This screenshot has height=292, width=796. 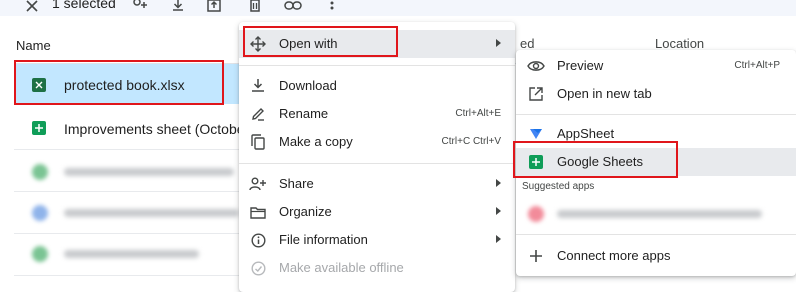 What do you see at coordinates (377, 184) in the screenshot?
I see `menu-item-share: Share` at bounding box center [377, 184].